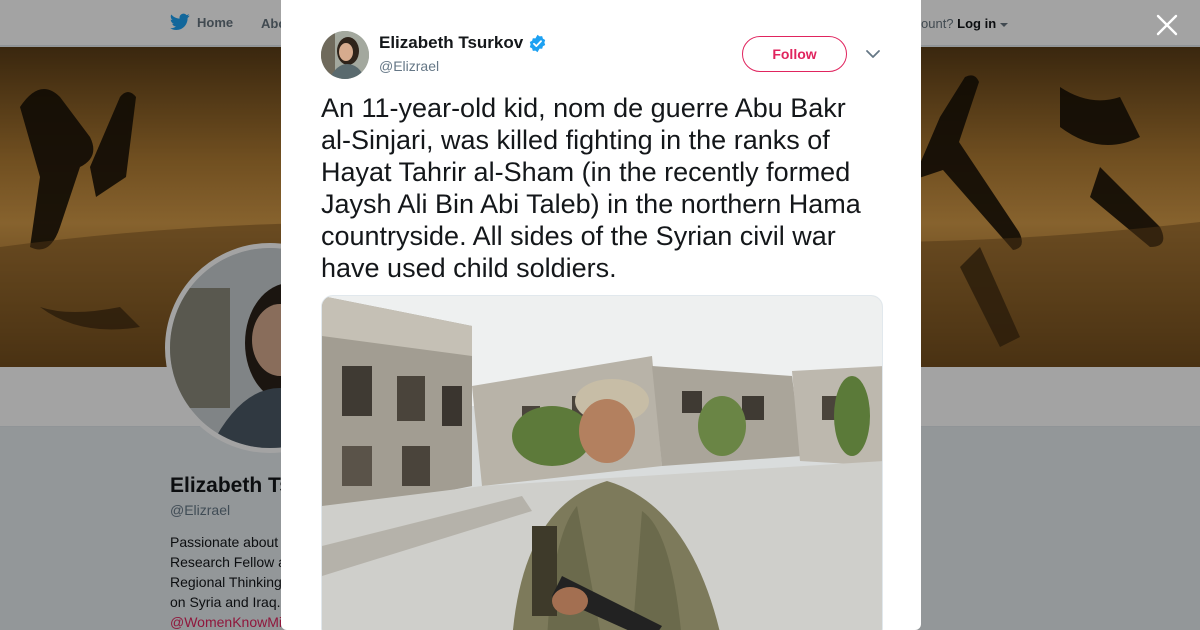  Describe the element at coordinates (451, 42) in the screenshot. I see `tweet-author-name-text: Elizabeth Tsurkov` at that location.